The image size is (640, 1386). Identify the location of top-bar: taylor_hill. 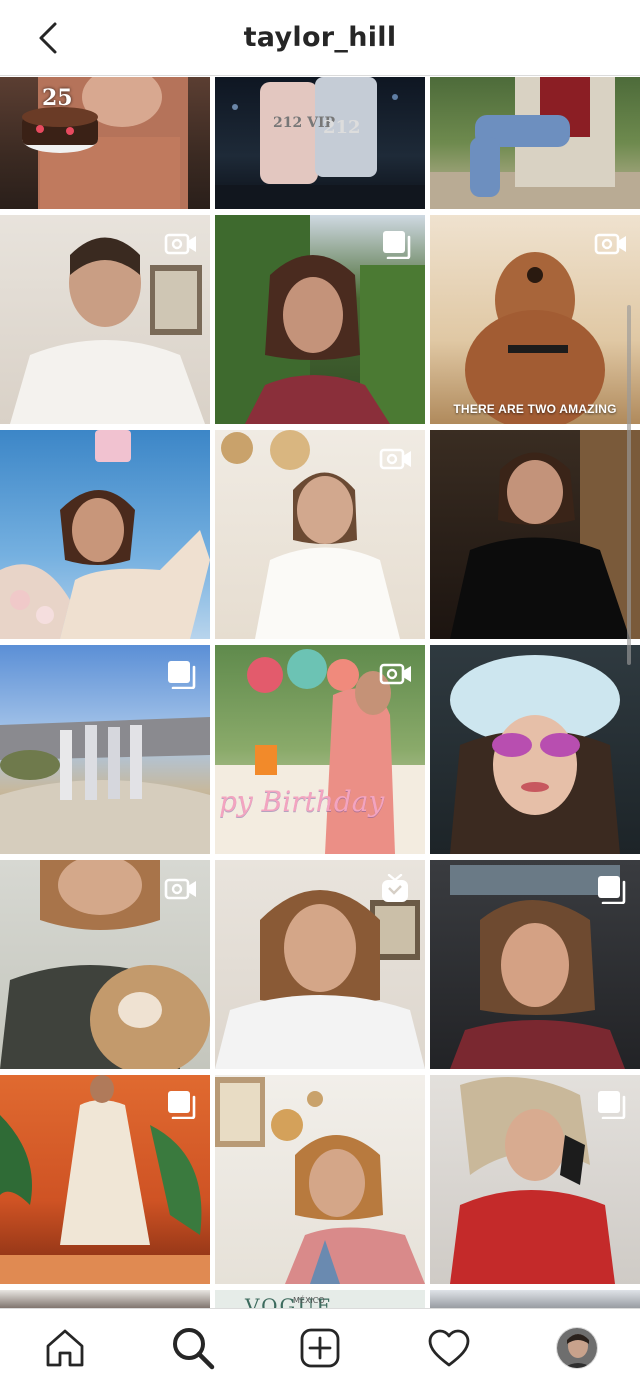
(320, 38).